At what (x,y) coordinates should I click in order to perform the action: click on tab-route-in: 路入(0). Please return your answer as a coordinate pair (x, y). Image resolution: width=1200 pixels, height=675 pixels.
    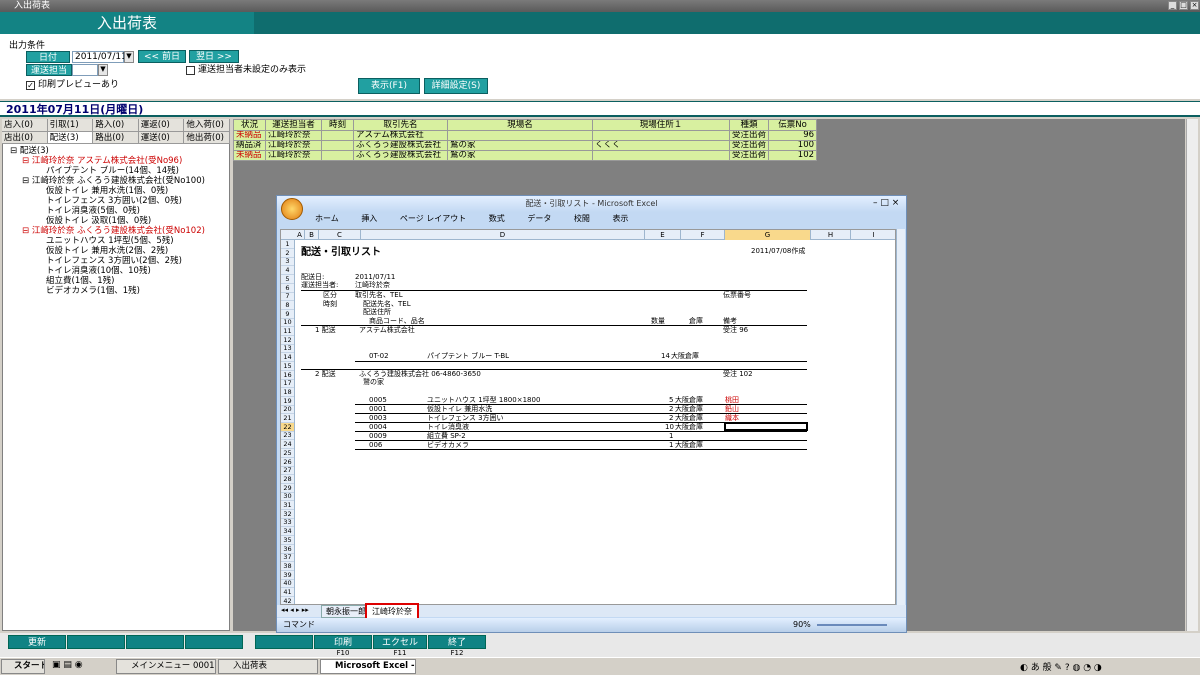
    Looking at the image, I should click on (116, 125).